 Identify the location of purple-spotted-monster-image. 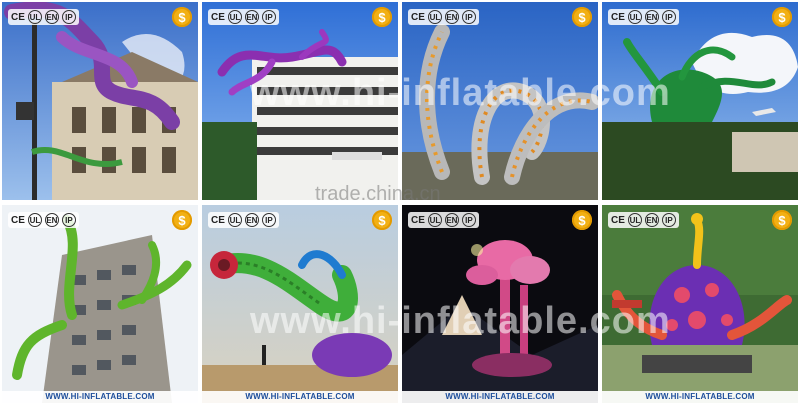
(700, 304).